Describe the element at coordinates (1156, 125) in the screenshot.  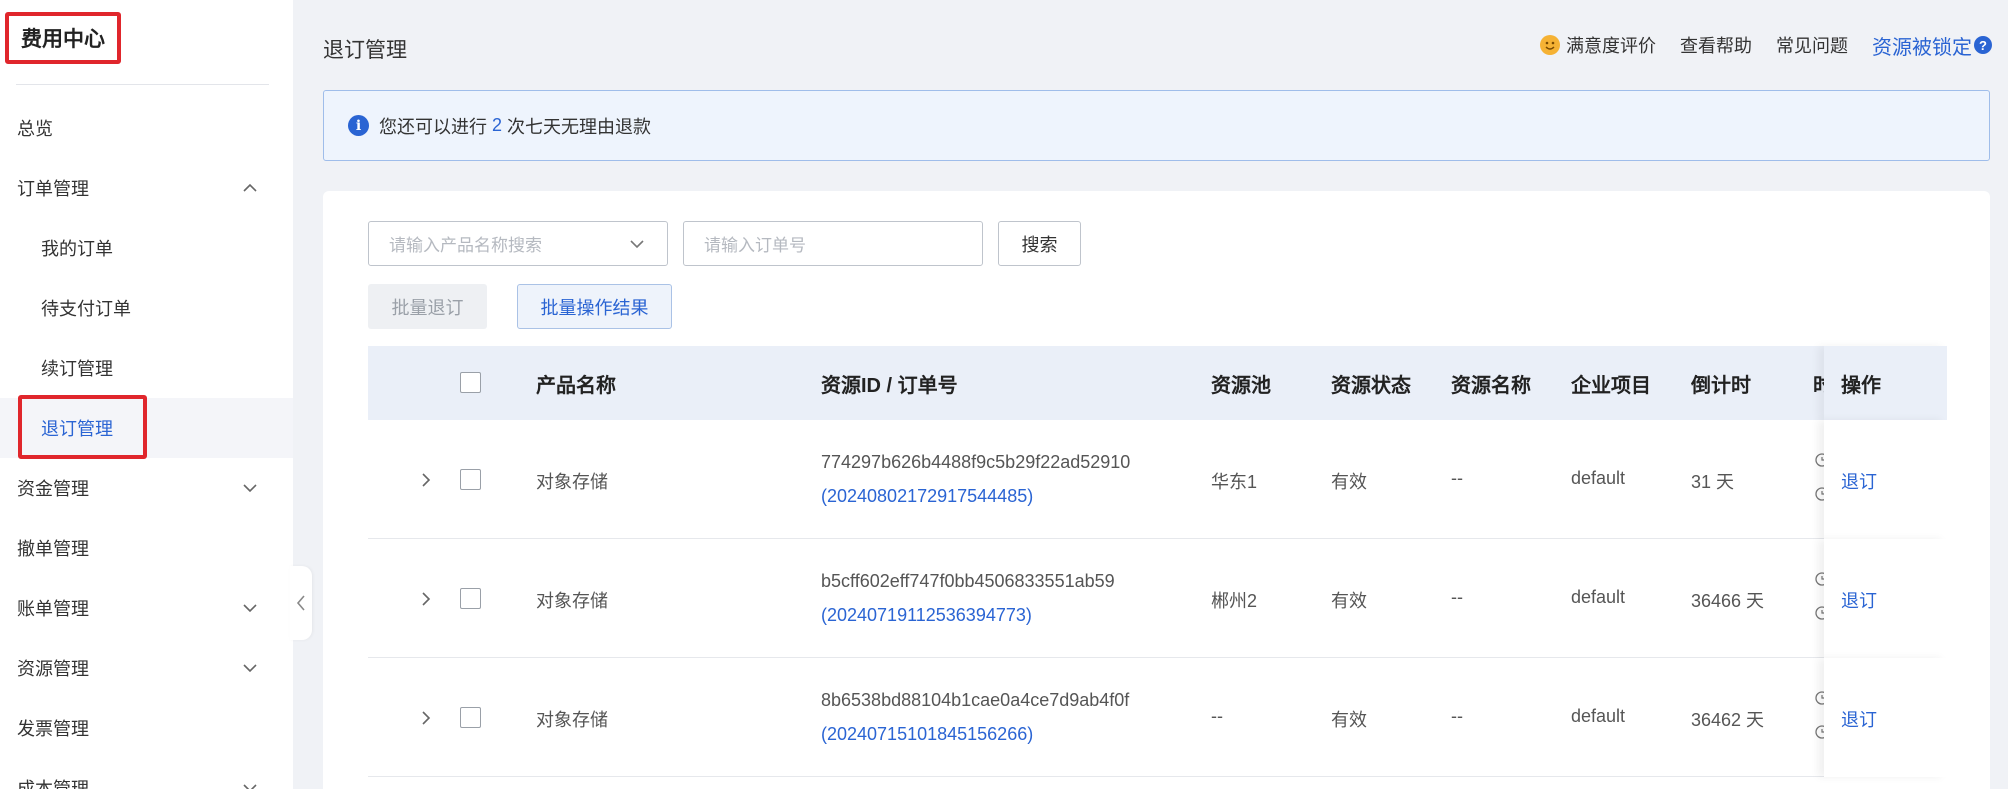
I see `refund-notice: i 您还可以进行 2 次七天无理由退款` at that location.